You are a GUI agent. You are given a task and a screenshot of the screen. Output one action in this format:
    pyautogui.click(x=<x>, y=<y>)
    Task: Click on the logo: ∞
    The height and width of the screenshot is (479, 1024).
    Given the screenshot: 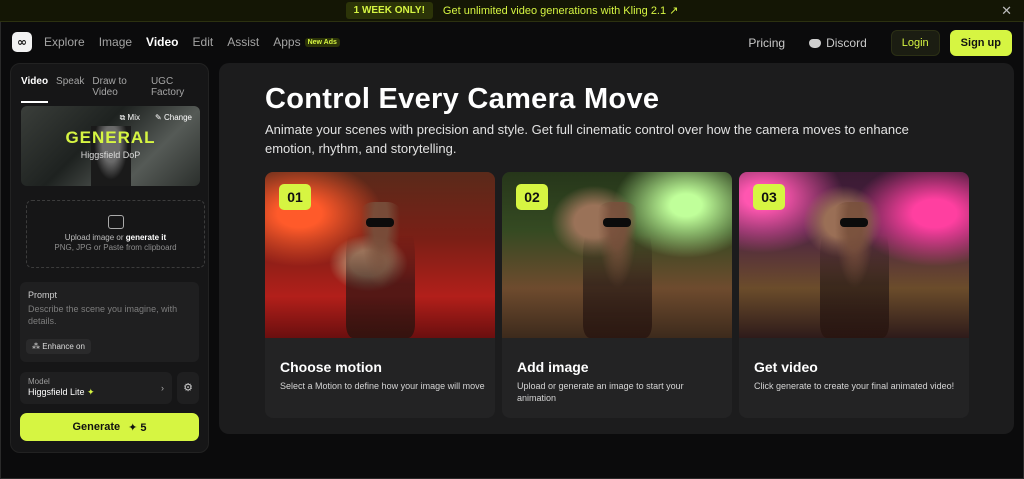 What is the action you would take?
    pyautogui.click(x=22, y=42)
    